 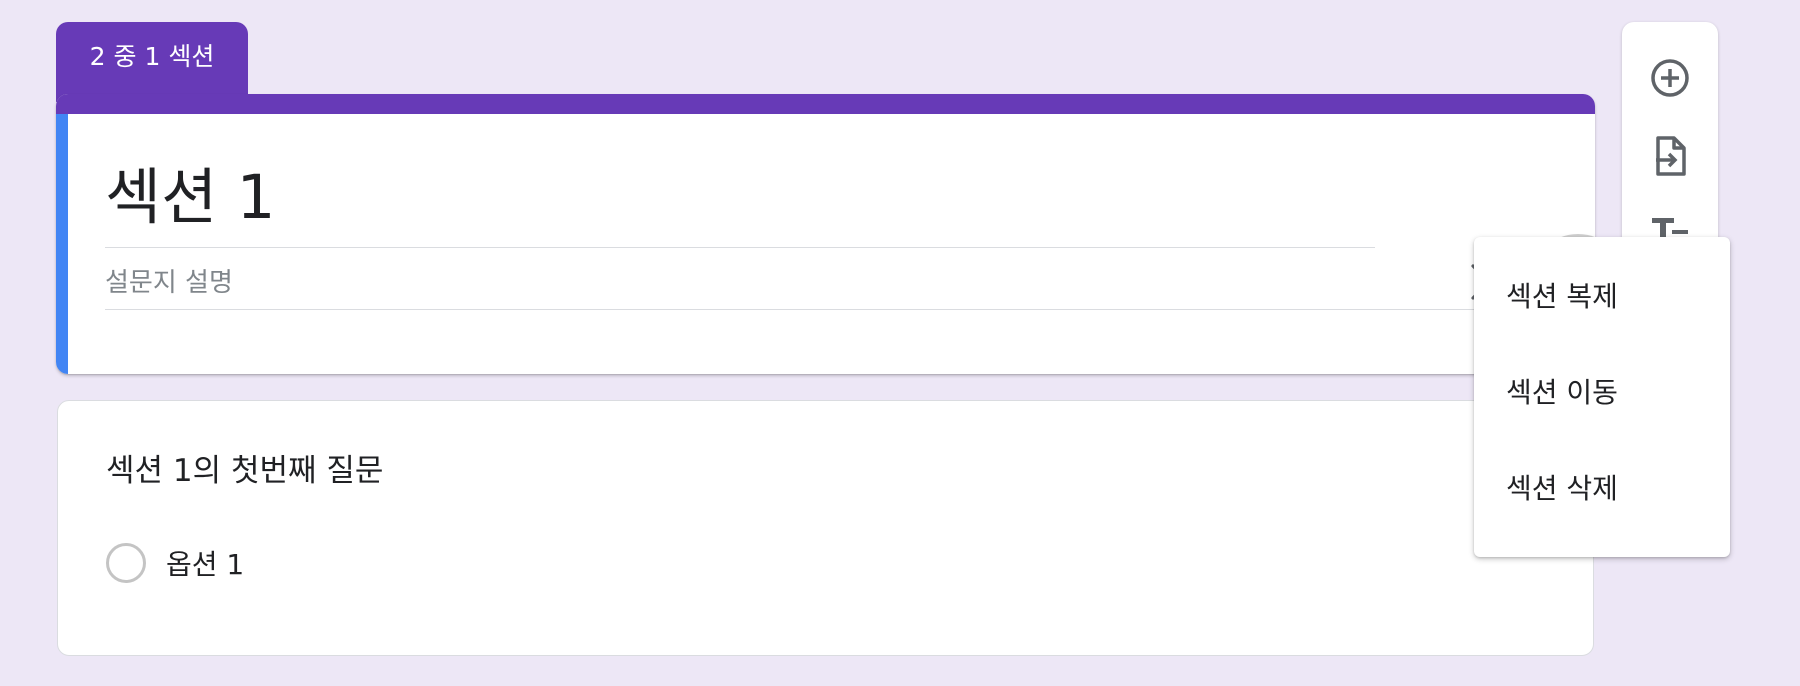 What do you see at coordinates (832, 285) in the screenshot?
I see `section-description-input: 설문지 설명` at bounding box center [832, 285].